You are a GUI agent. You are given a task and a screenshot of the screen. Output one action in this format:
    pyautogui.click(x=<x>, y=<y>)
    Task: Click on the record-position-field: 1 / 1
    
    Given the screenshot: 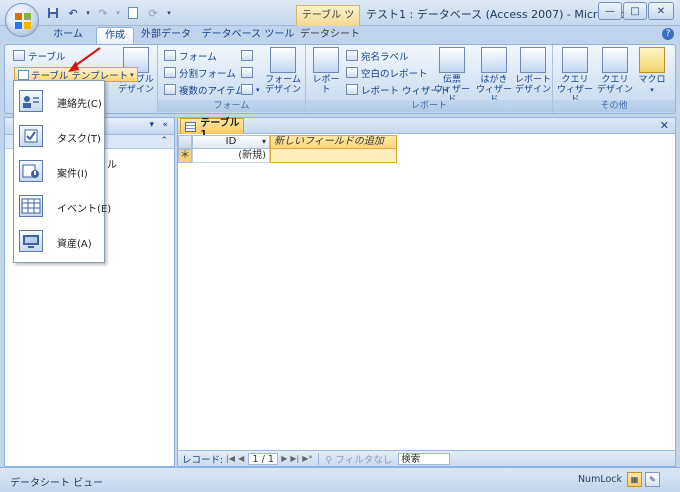 What is the action you would take?
    pyautogui.click(x=263, y=458)
    